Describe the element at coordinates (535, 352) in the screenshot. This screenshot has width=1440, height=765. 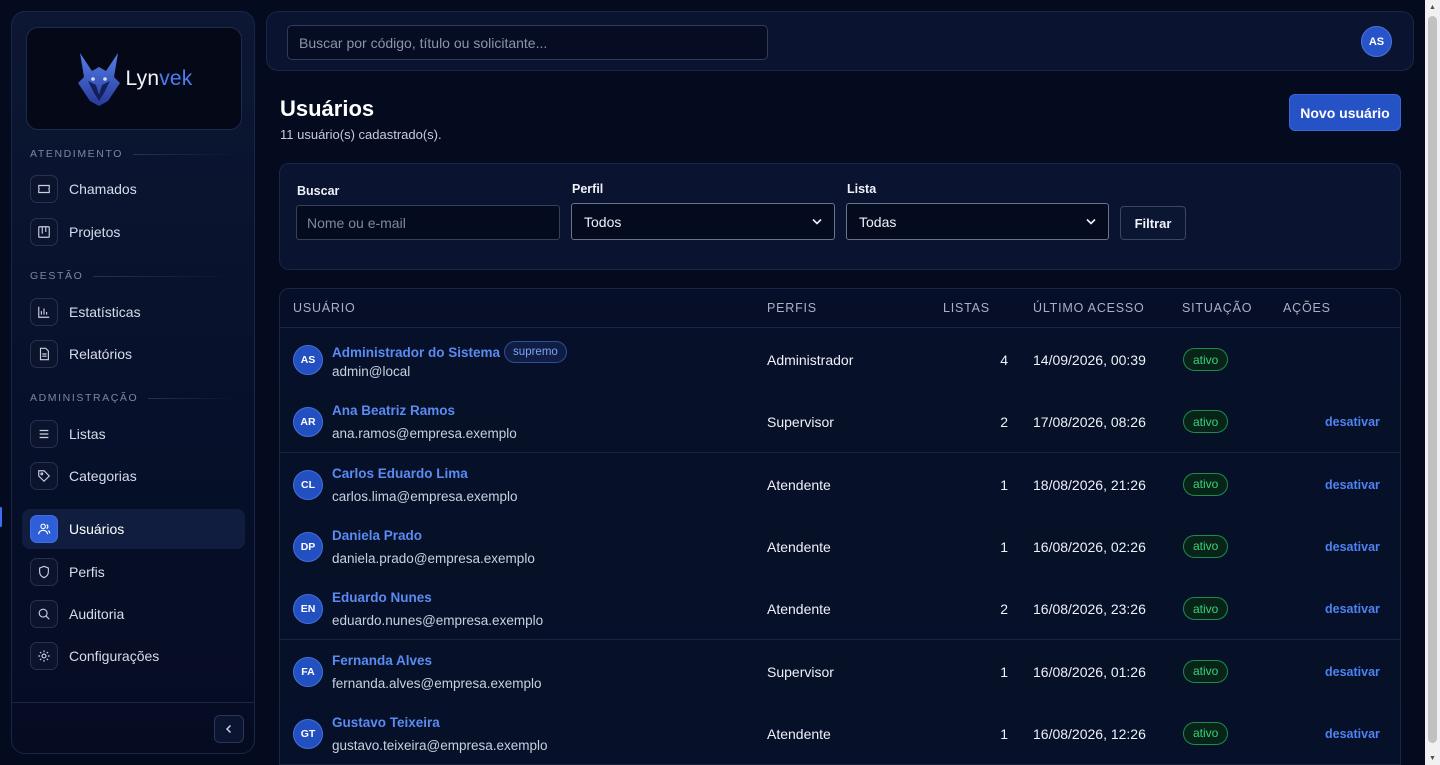
I see `supremo-badge: supremo` at that location.